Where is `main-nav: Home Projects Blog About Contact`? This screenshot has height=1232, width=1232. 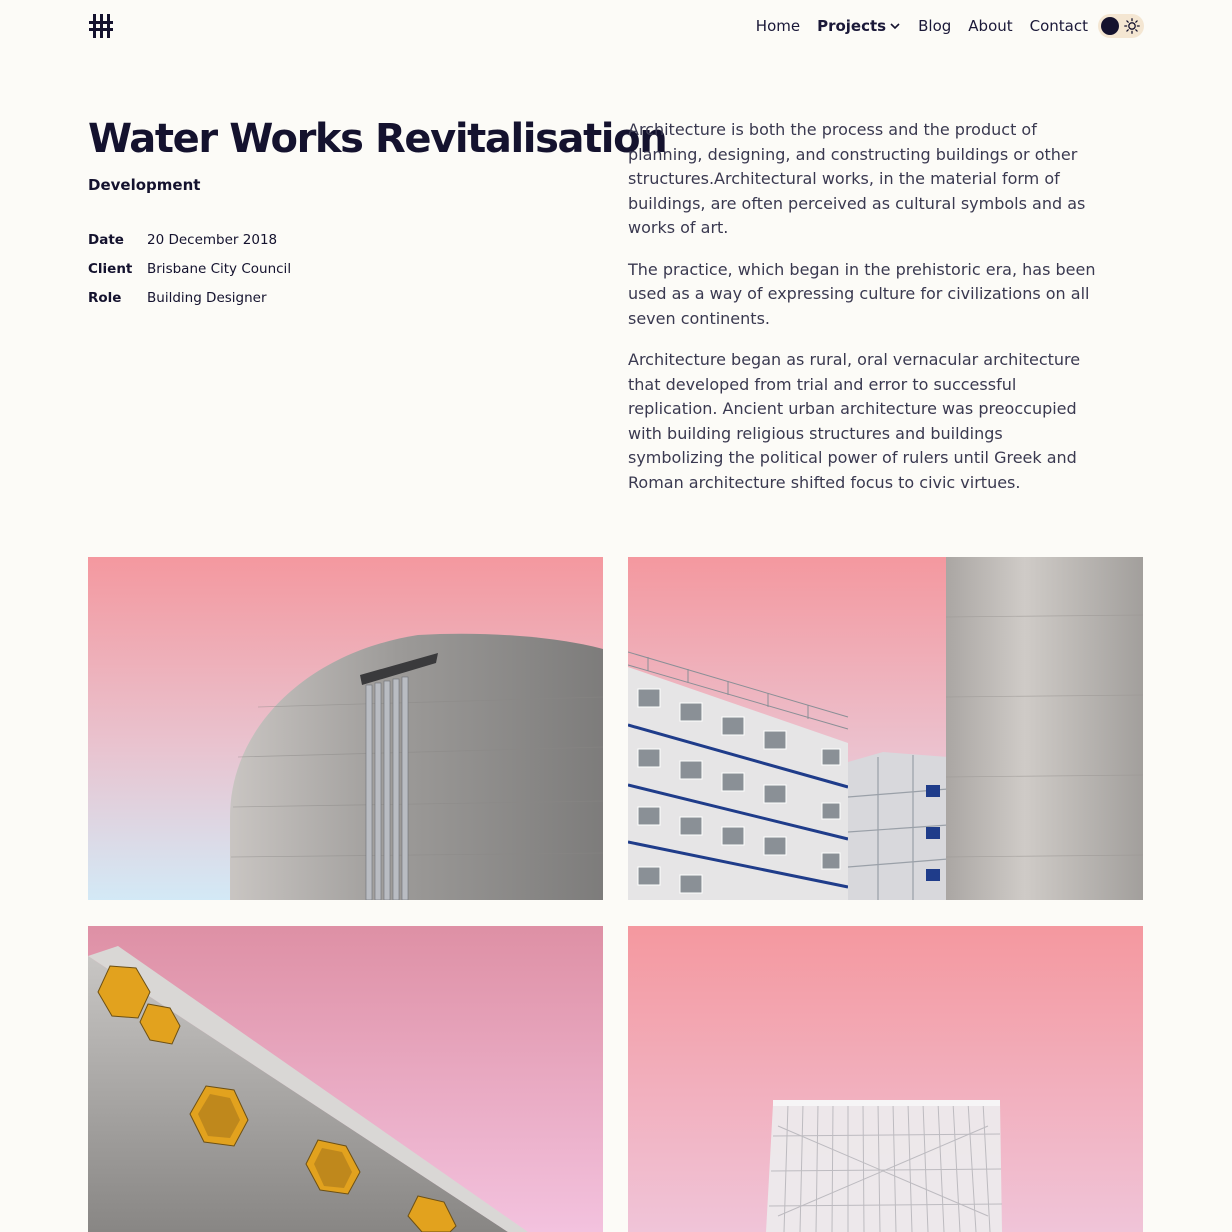 main-nav: Home Projects Blog About Contact is located at coordinates (950, 26).